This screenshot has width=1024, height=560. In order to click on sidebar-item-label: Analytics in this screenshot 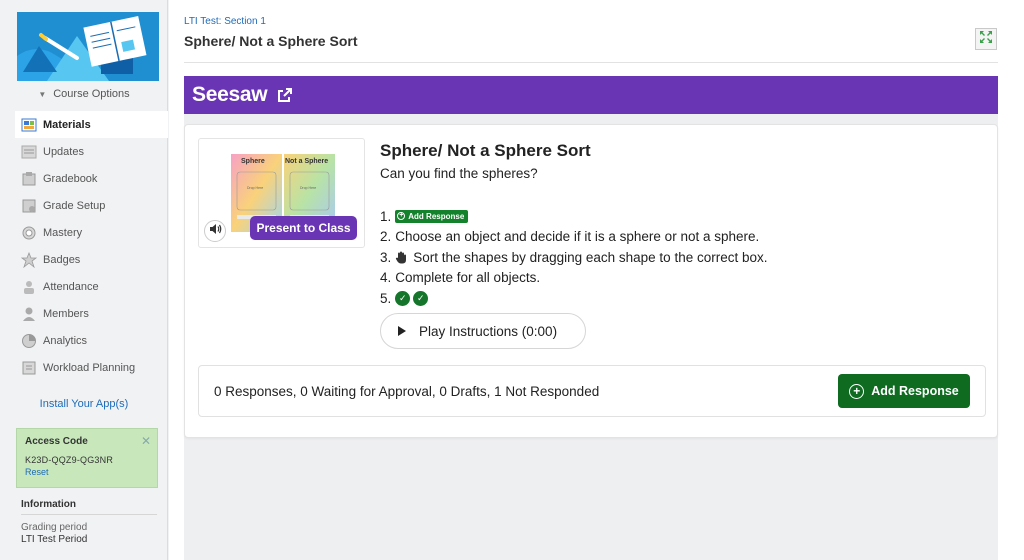, I will do `click(65, 340)`.